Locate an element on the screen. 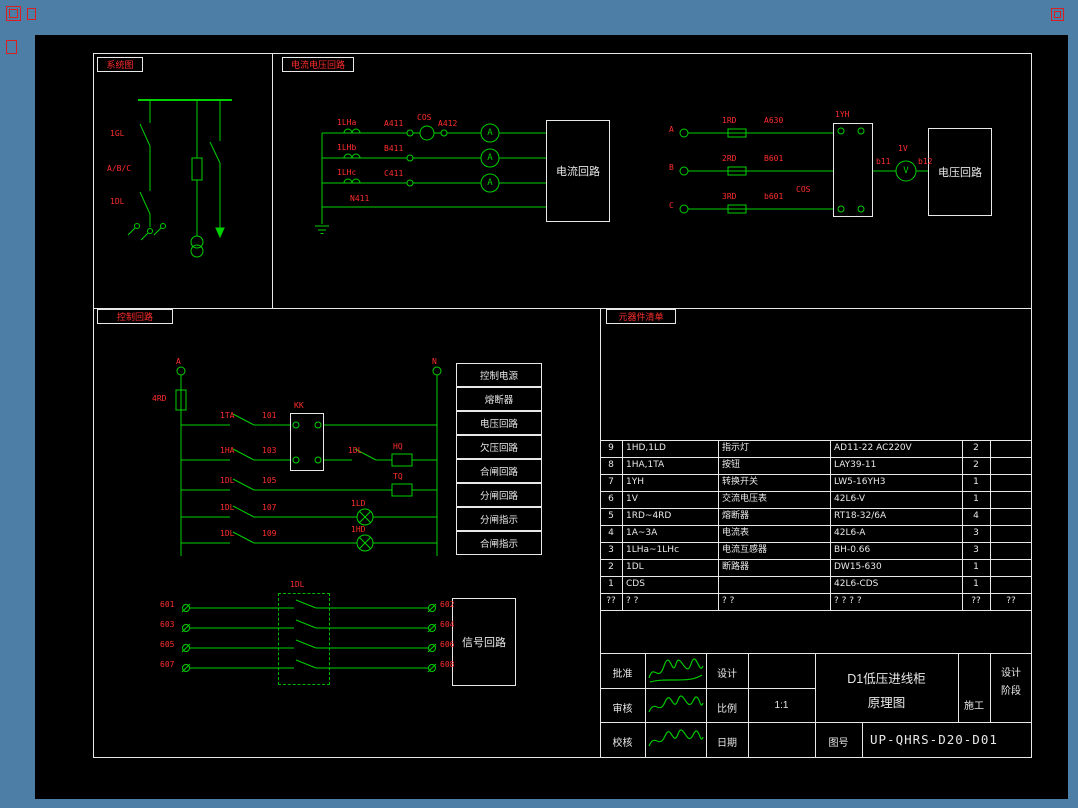 Image resolution: width=1078 pixels, height=808 pixels. terminal-number: 608 is located at coordinates (447, 664).